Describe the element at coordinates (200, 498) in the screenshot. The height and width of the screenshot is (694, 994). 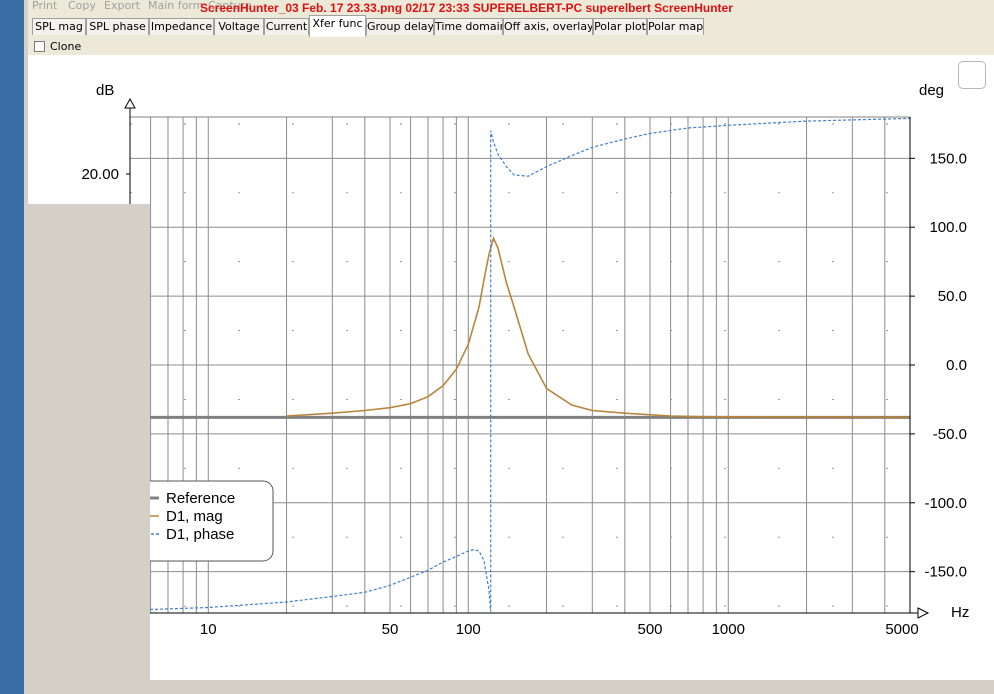
I see `legend-label: Reference` at that location.